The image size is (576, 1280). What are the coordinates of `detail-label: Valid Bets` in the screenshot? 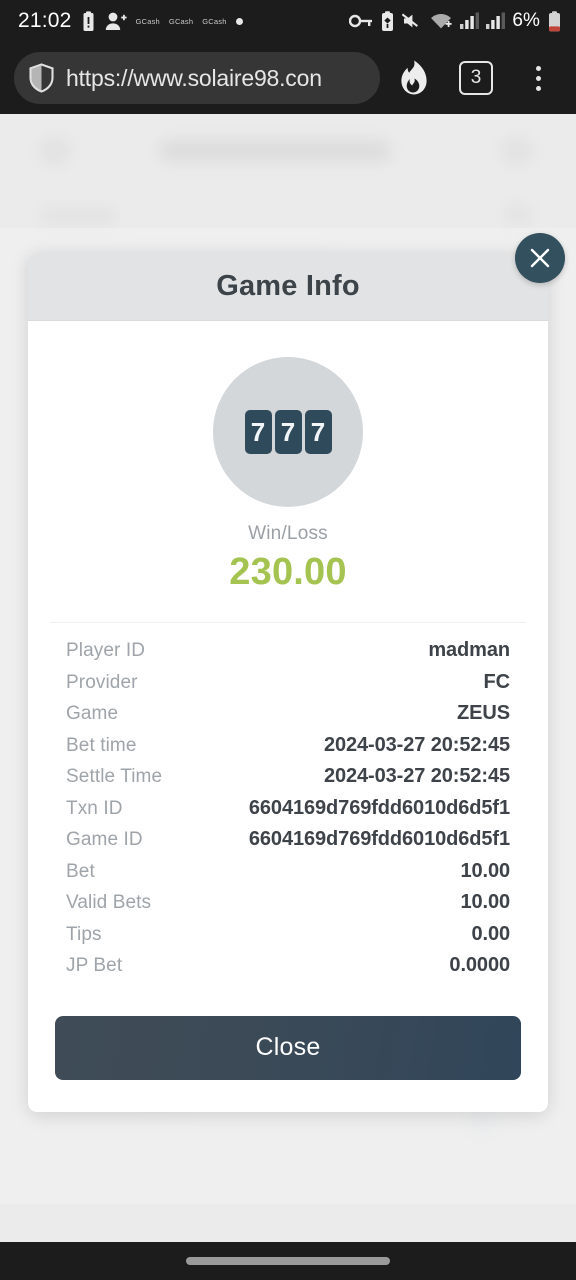 It's located at (109, 902).